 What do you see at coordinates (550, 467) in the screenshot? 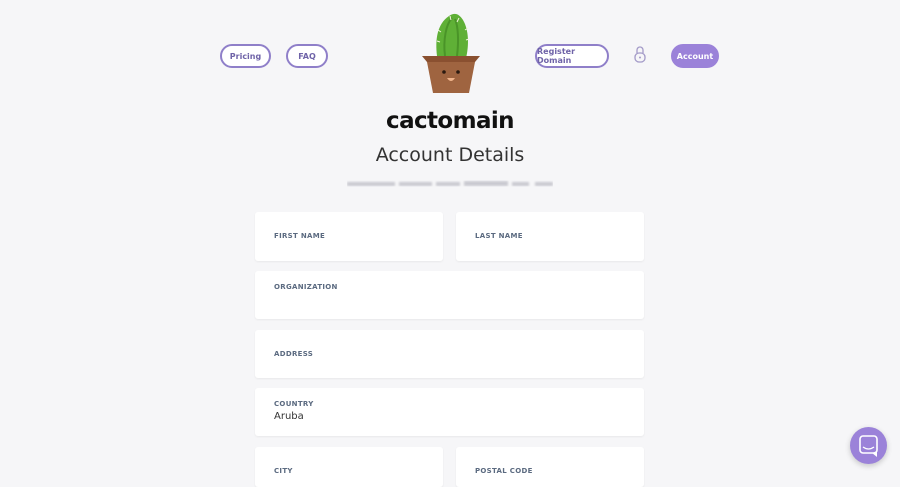
I see `postal-code-field: POSTAL CODE` at bounding box center [550, 467].